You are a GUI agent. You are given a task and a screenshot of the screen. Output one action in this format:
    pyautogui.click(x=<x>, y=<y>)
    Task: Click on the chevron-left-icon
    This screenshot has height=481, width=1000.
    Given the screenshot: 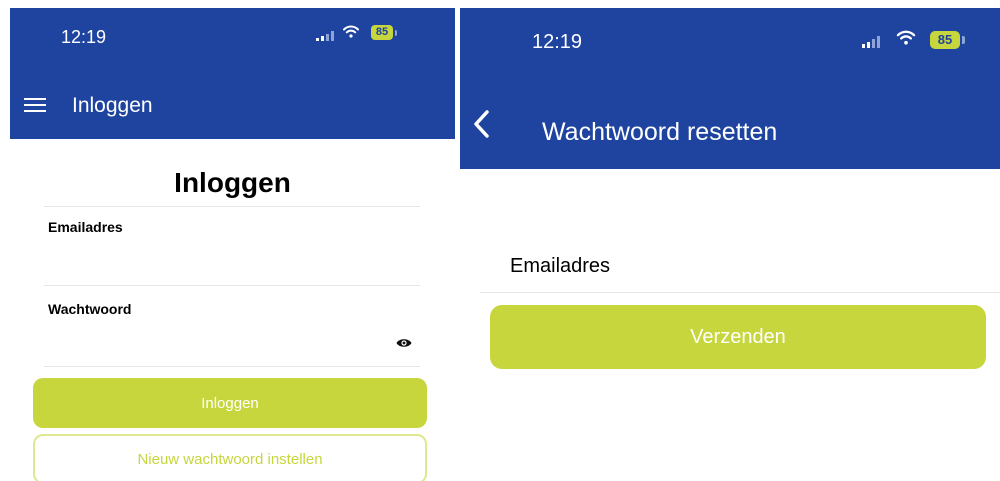 What is the action you would take?
    pyautogui.click(x=481, y=124)
    